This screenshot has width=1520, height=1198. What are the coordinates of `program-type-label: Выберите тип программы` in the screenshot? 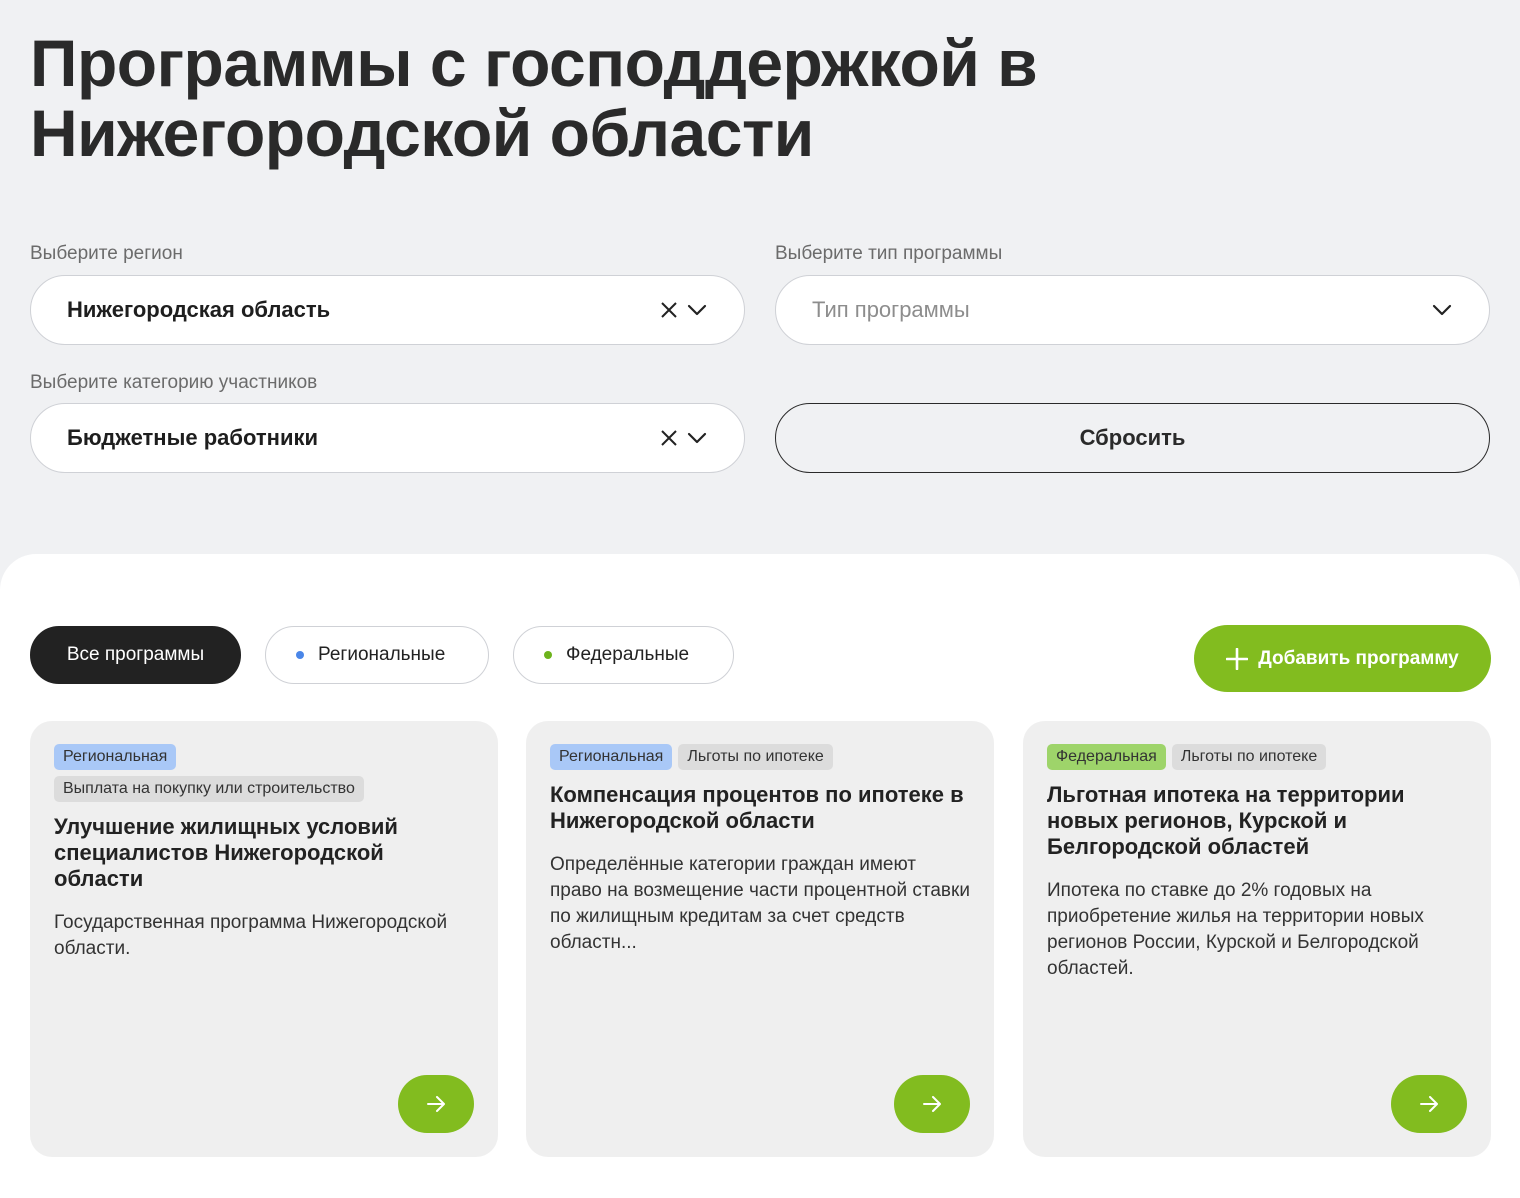 It's located at (889, 253).